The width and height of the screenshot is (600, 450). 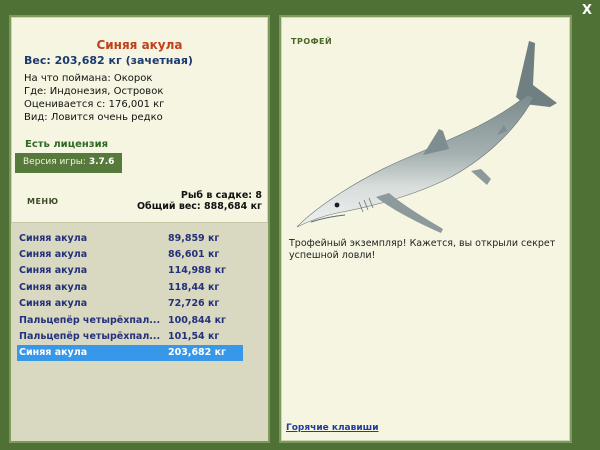 What do you see at coordinates (88, 78) in the screenshot?
I see `info-bait: На что поймана: Окорок` at bounding box center [88, 78].